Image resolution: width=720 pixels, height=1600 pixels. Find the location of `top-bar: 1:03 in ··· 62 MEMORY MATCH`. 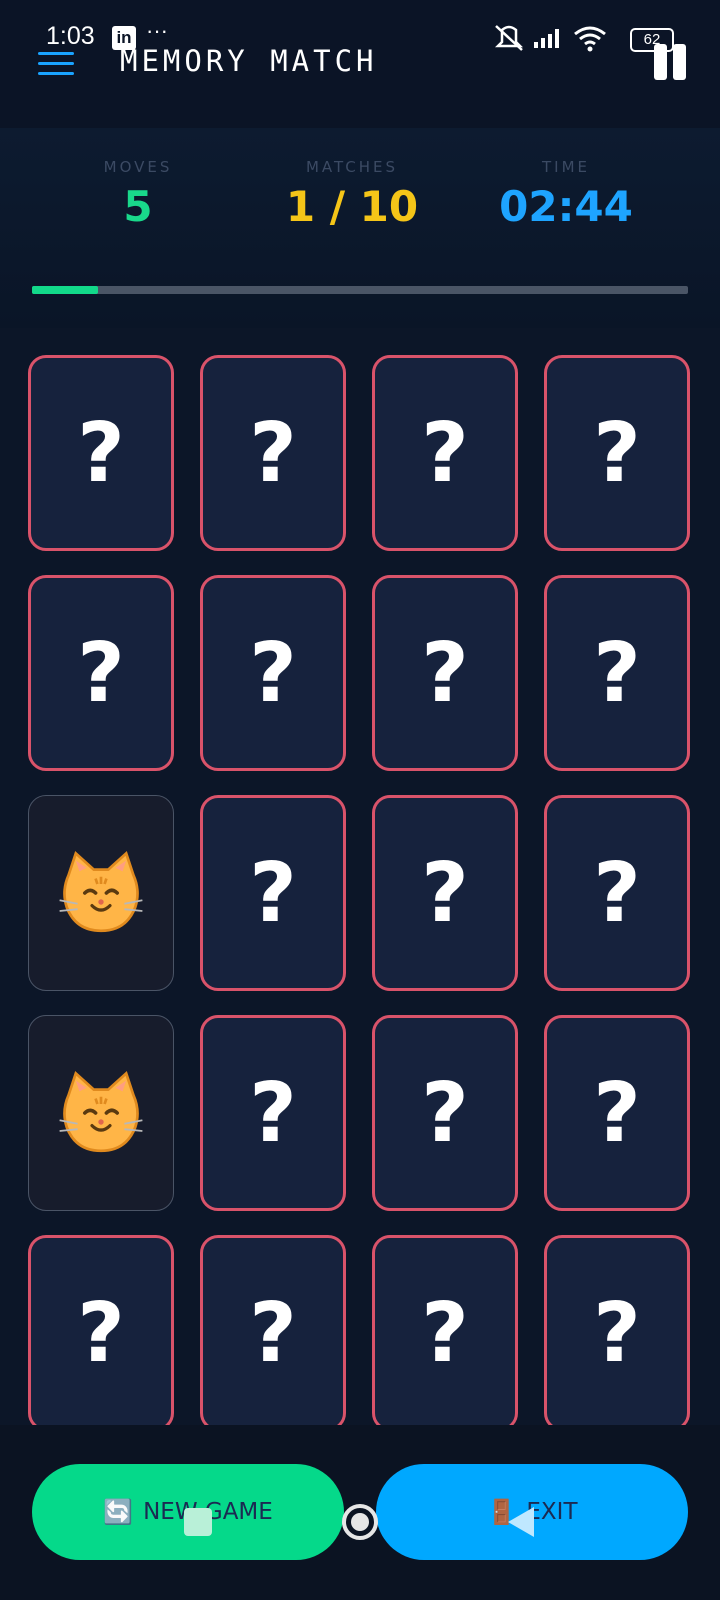

top-bar: 1:03 in ··· 62 MEMORY MATCH is located at coordinates (360, 64).